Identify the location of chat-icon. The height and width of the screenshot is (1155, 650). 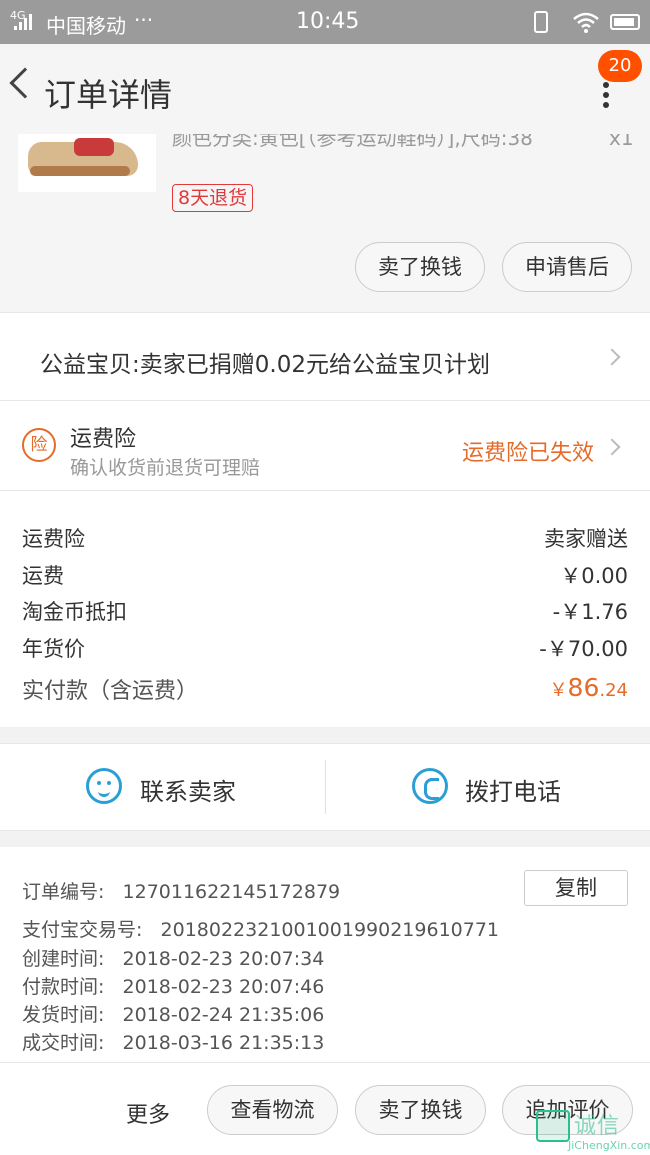
(104, 786).